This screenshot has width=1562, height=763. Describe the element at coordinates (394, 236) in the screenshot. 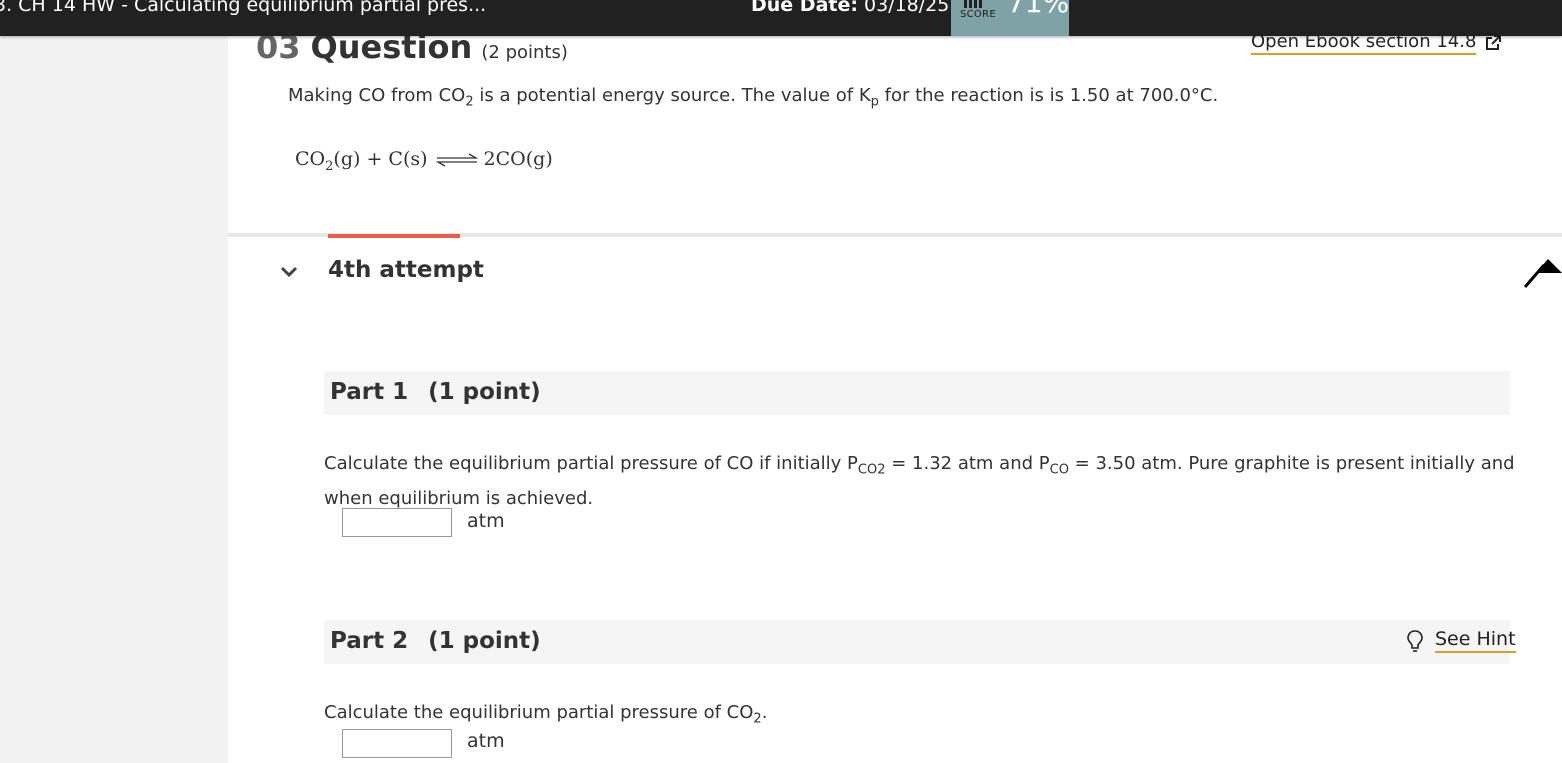

I see `attempt-tab-indicator` at that location.